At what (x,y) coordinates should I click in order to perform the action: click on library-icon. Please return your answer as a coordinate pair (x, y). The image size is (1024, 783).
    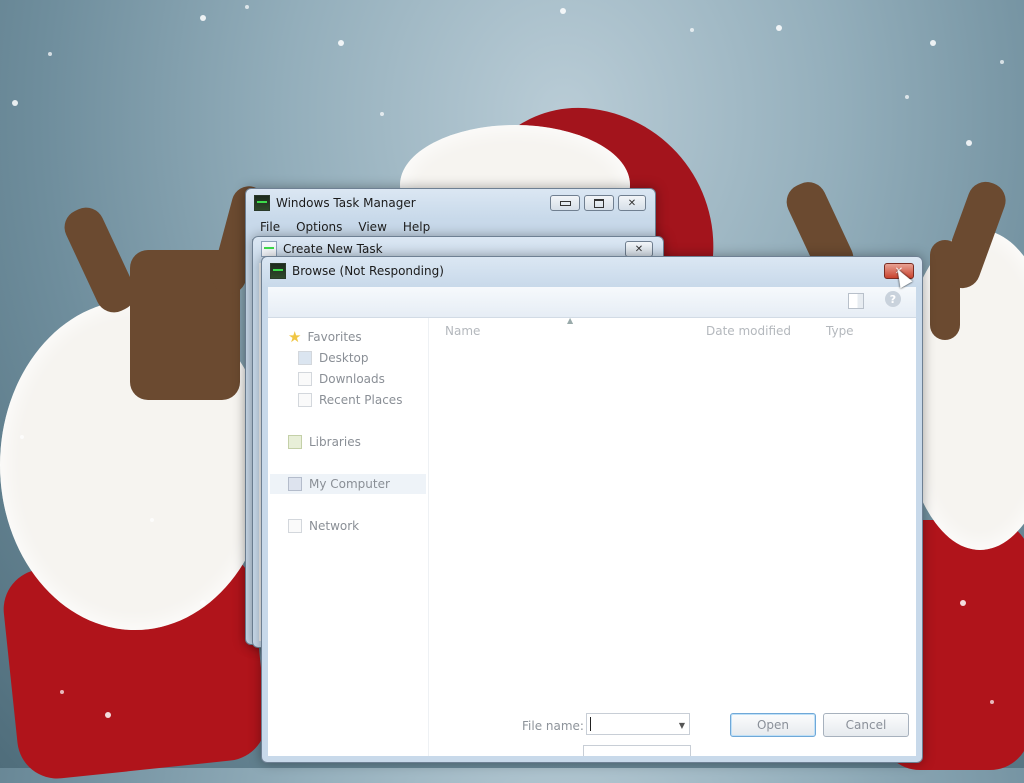
    Looking at the image, I should click on (295, 442).